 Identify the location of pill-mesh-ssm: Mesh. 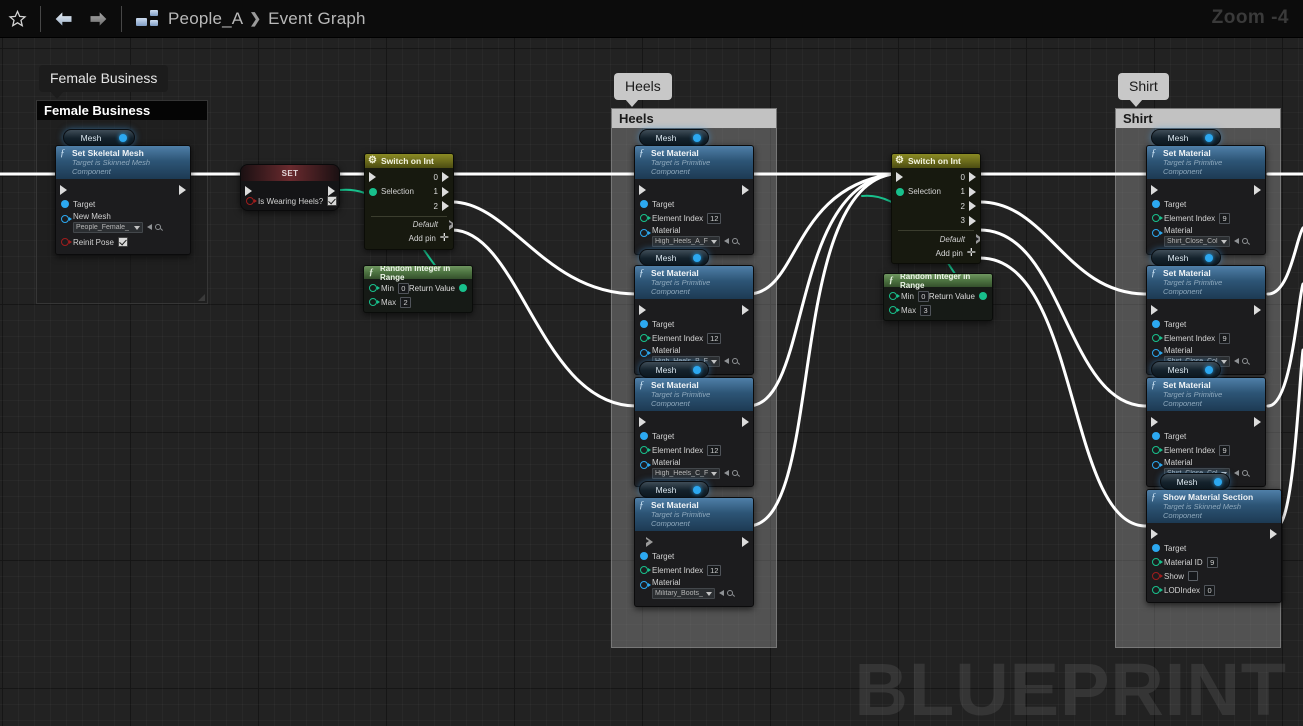
(99, 137).